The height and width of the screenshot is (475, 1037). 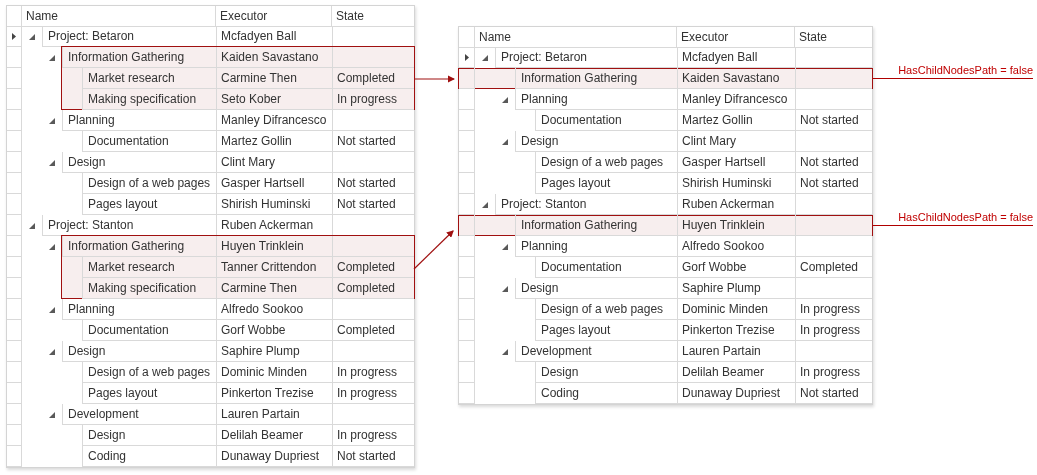 What do you see at coordinates (274, 435) in the screenshot?
I see `executor-cell: Delilah Beamer` at bounding box center [274, 435].